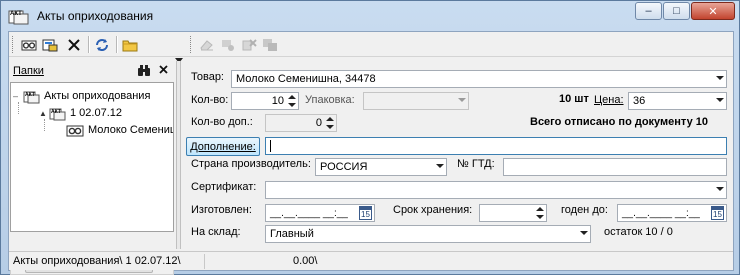  I want to click on maximize-icon: □, so click(676, 11).